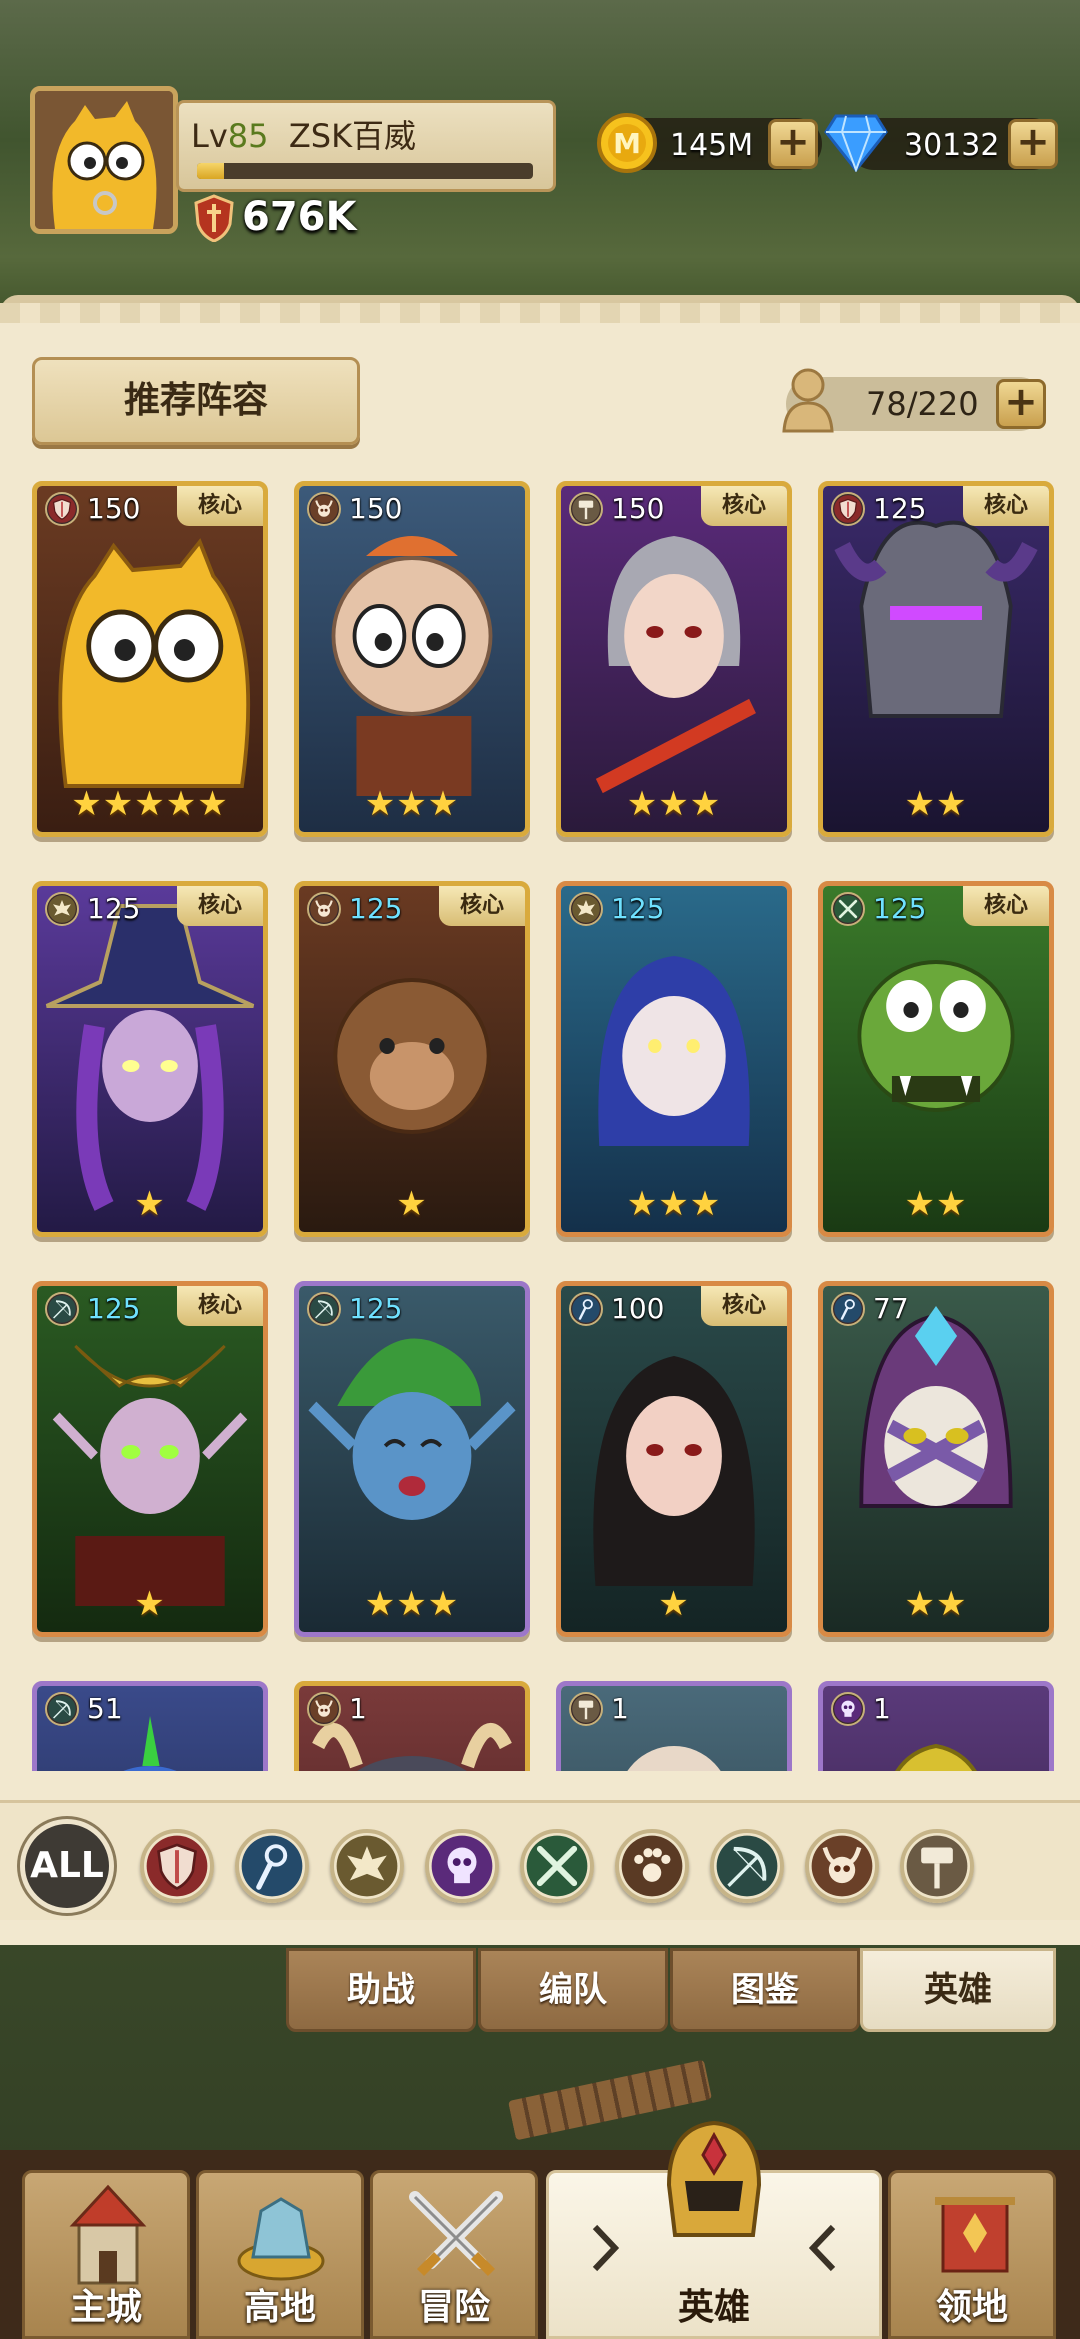 This screenshot has height=2339, width=1080. I want to click on filter-phoenix-icon, so click(367, 1866).